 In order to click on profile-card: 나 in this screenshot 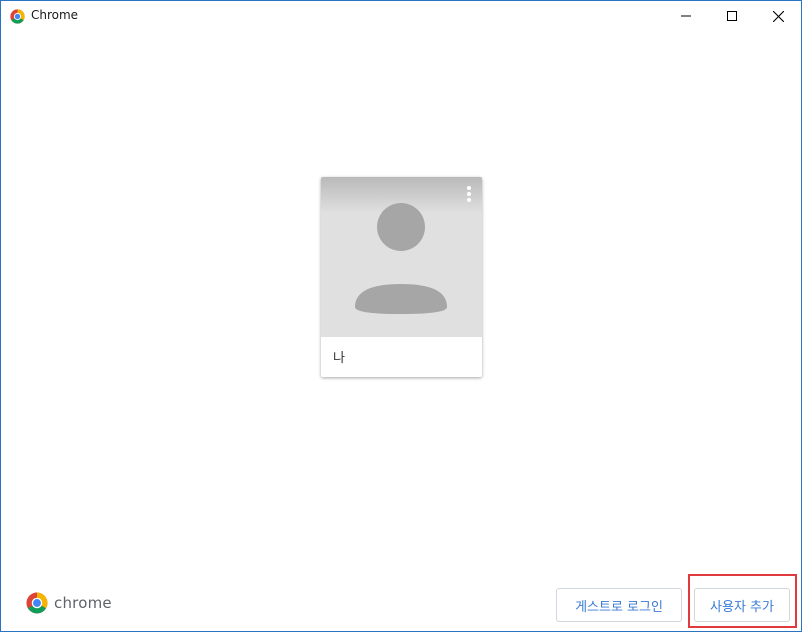, I will do `click(401, 277)`.